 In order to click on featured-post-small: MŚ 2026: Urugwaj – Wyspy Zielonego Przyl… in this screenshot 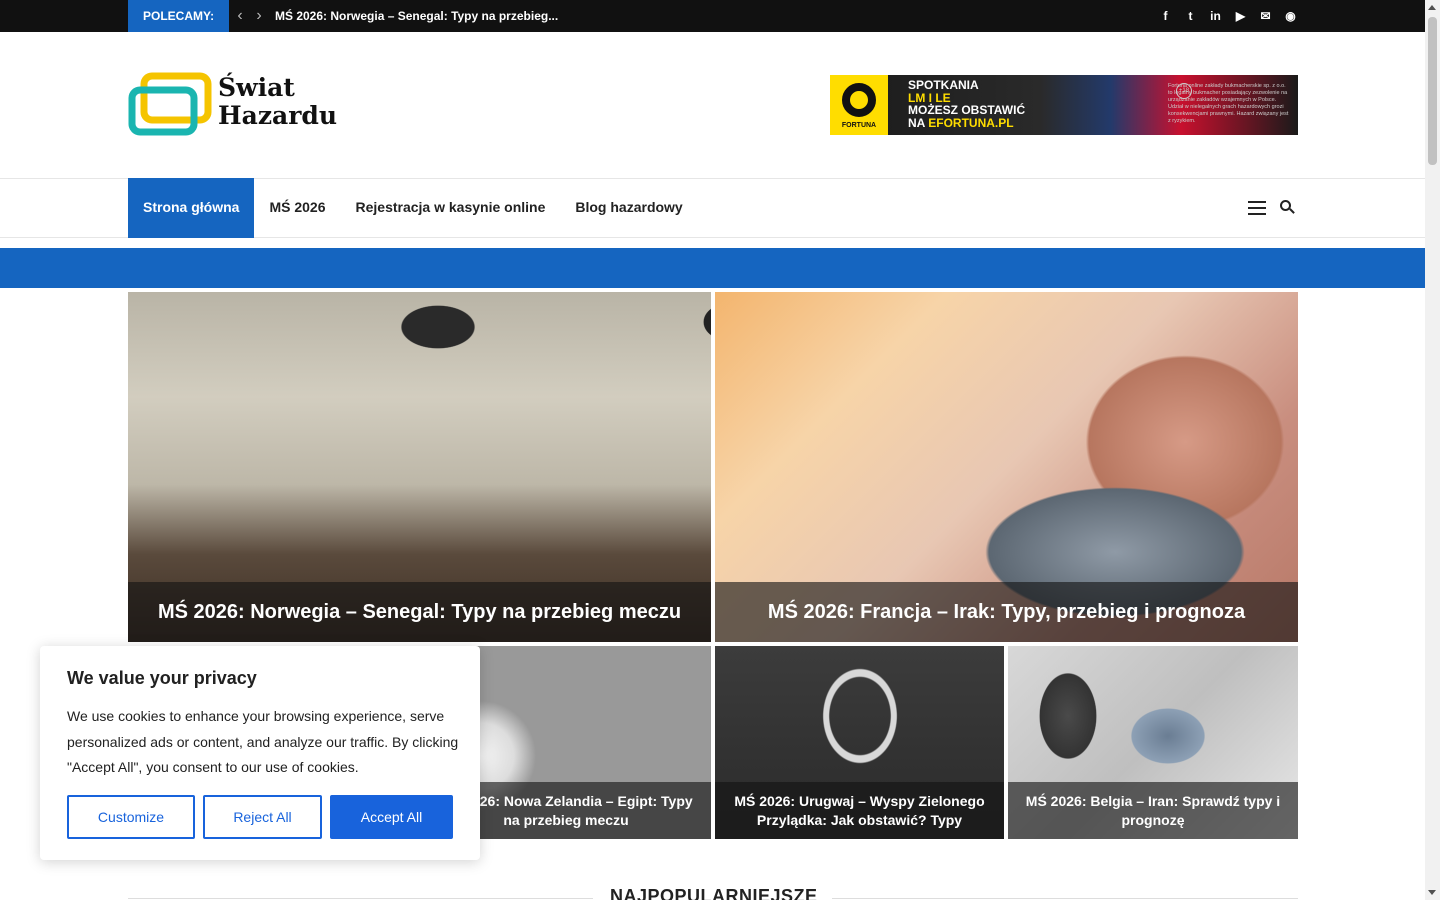, I will do `click(859, 742)`.